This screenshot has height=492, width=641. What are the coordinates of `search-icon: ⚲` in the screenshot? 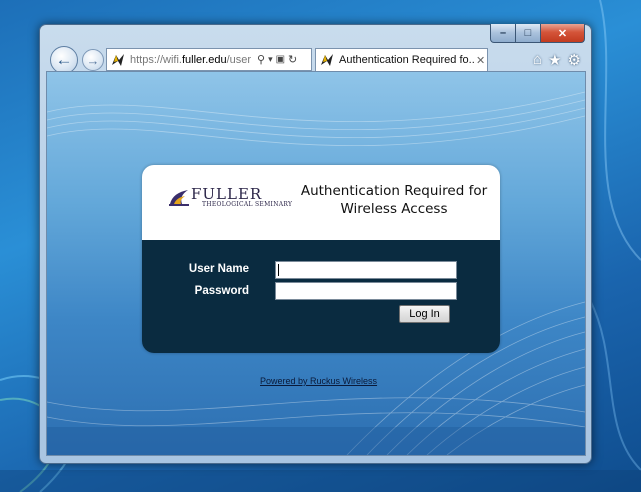 It's located at (261, 59).